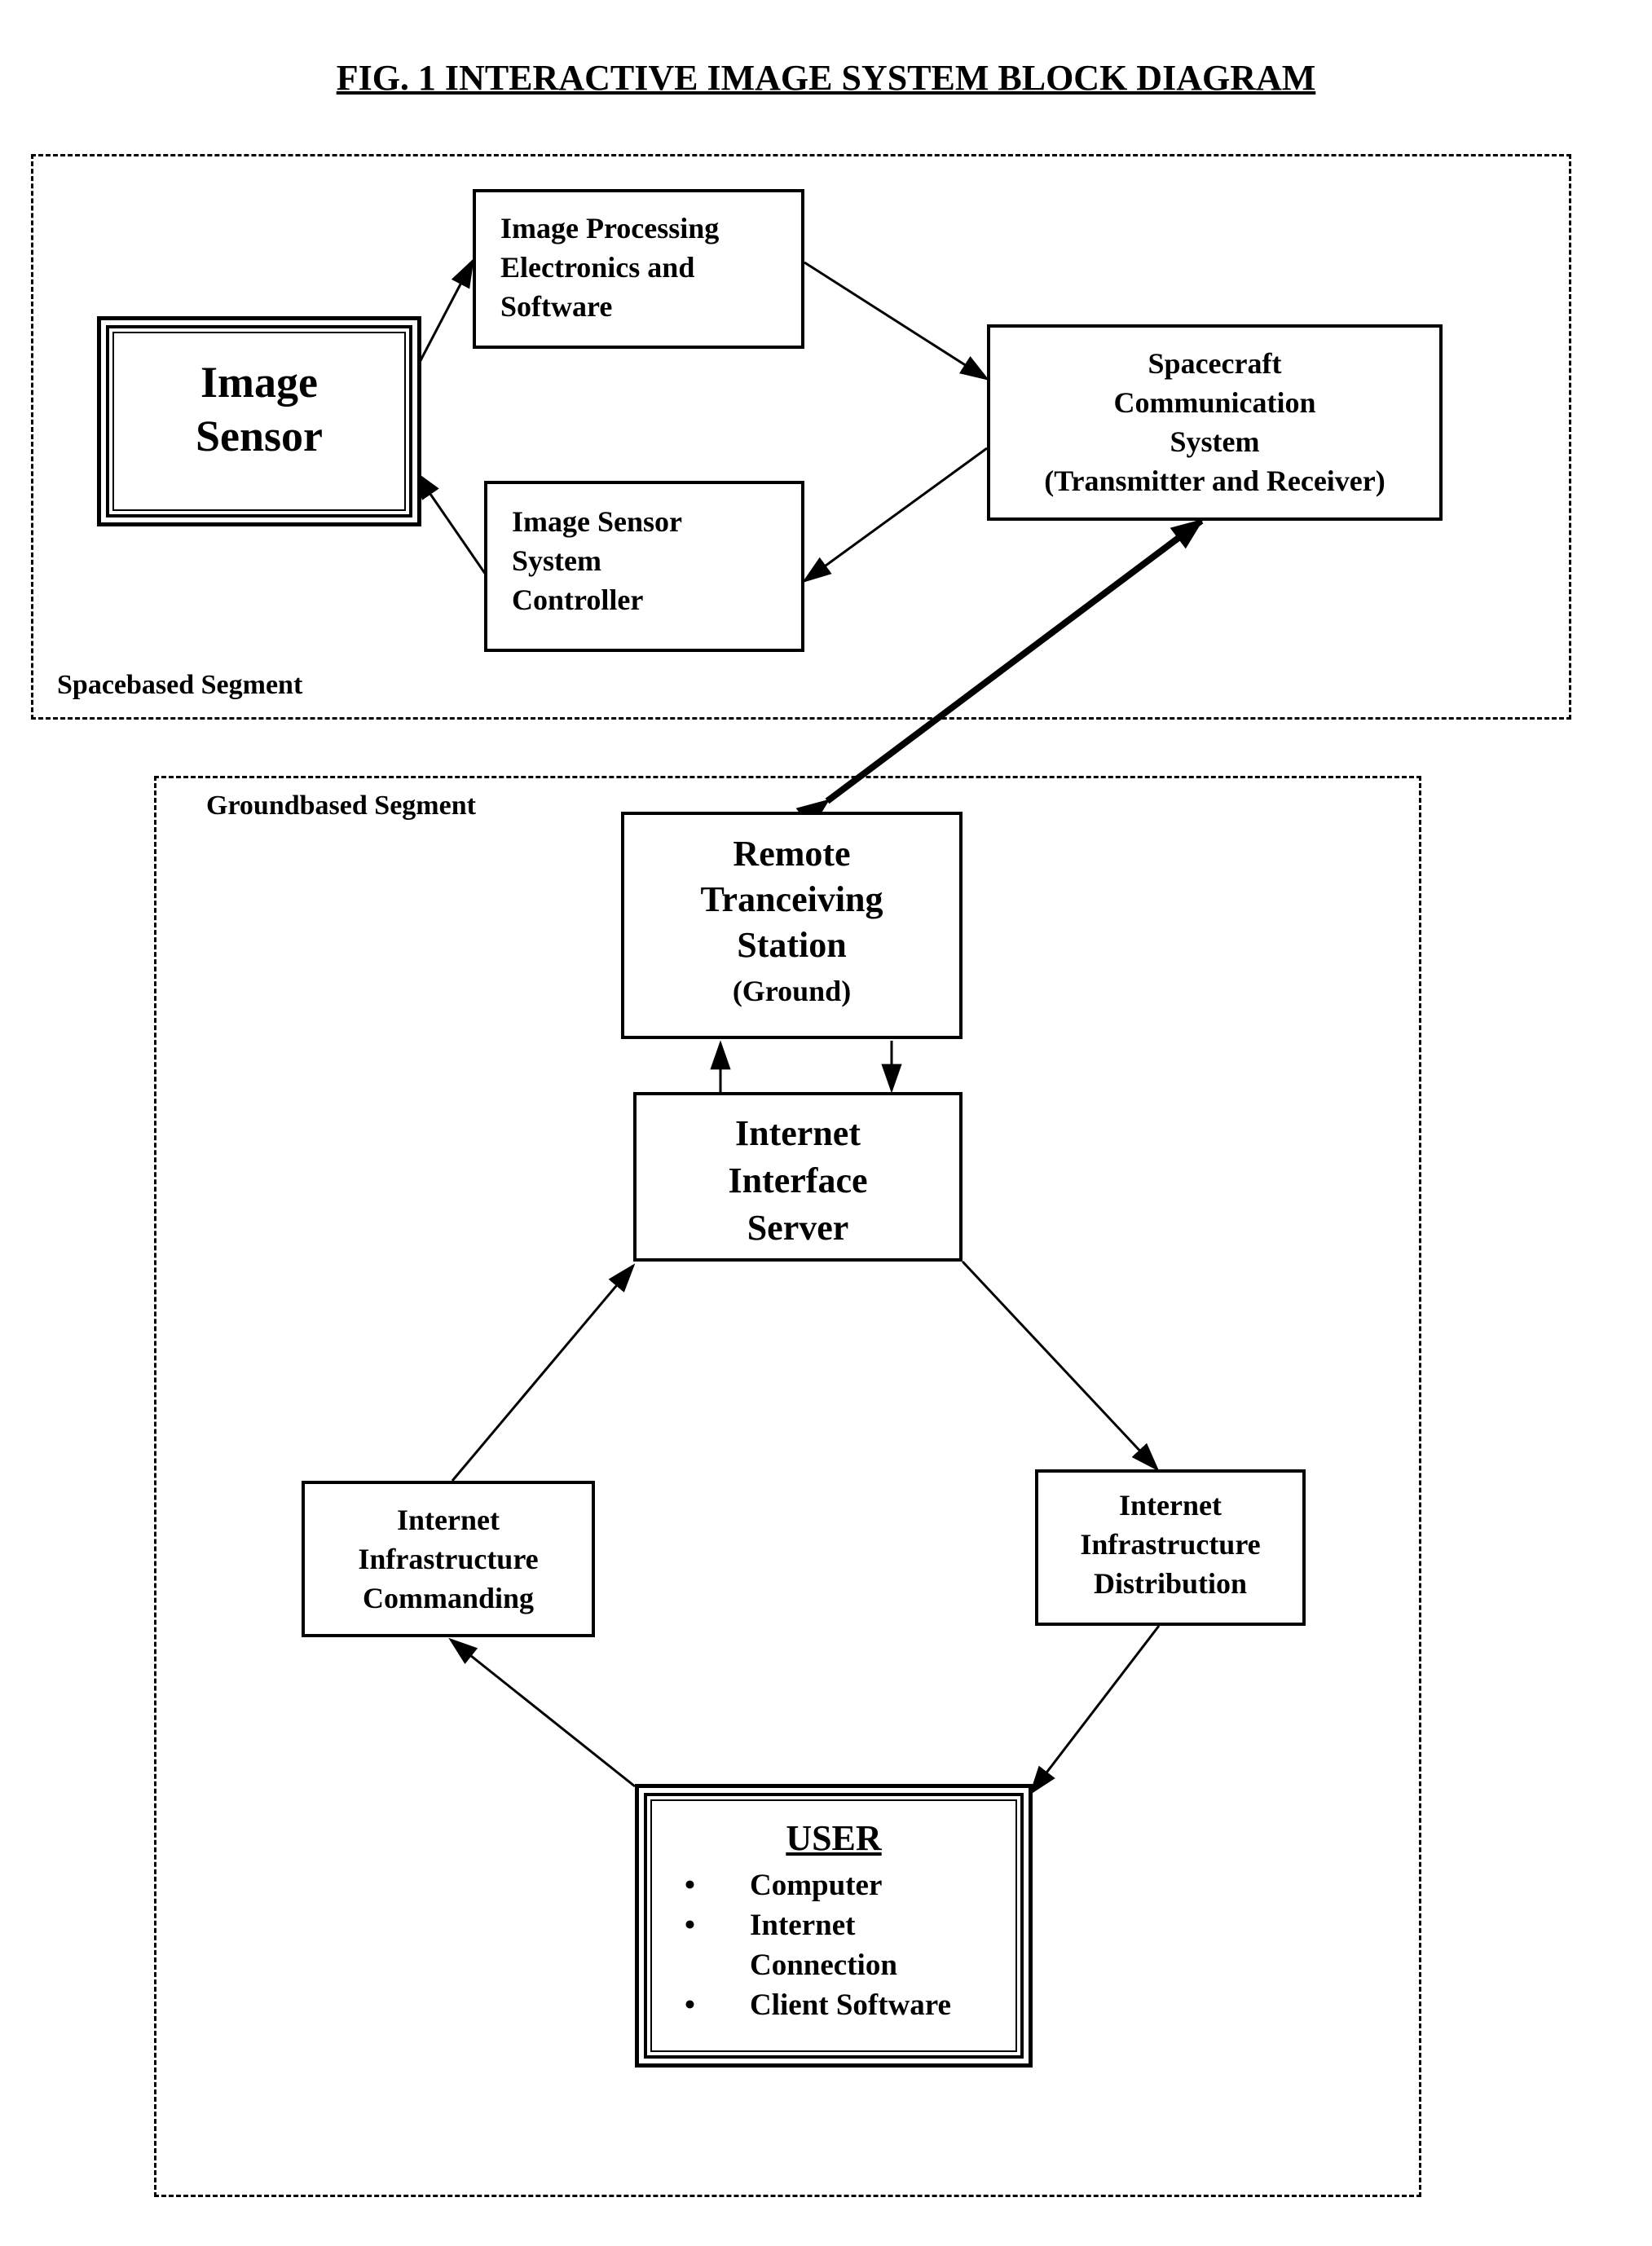 The width and height of the screenshot is (1652, 2246). I want to click on block-line: Tranceiving, so click(792, 899).